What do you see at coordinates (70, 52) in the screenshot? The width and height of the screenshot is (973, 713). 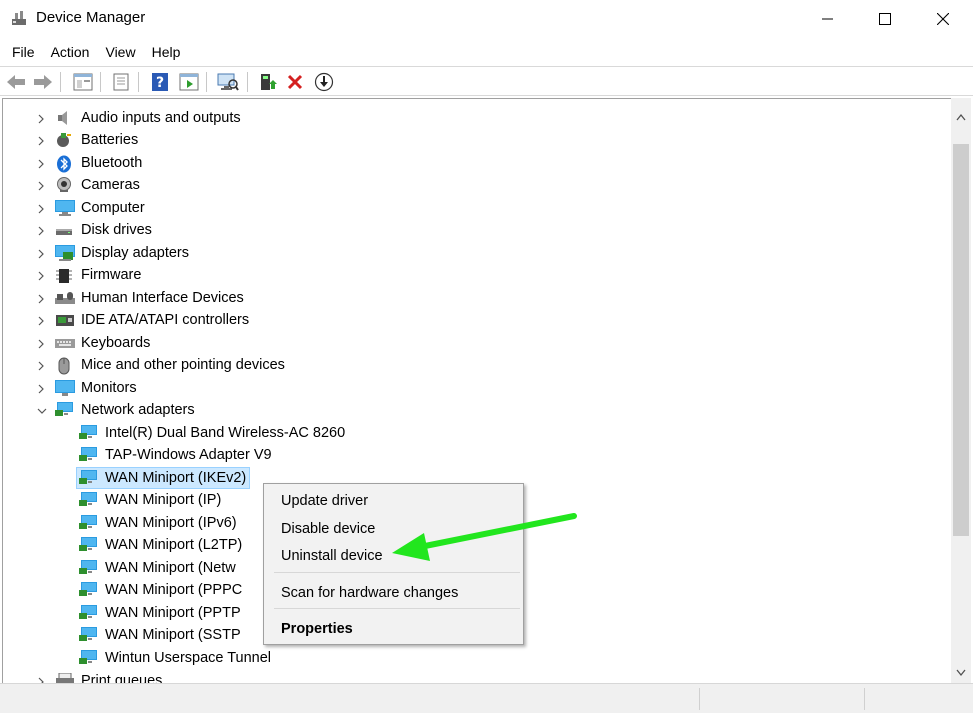 I see `menu-action: Action` at bounding box center [70, 52].